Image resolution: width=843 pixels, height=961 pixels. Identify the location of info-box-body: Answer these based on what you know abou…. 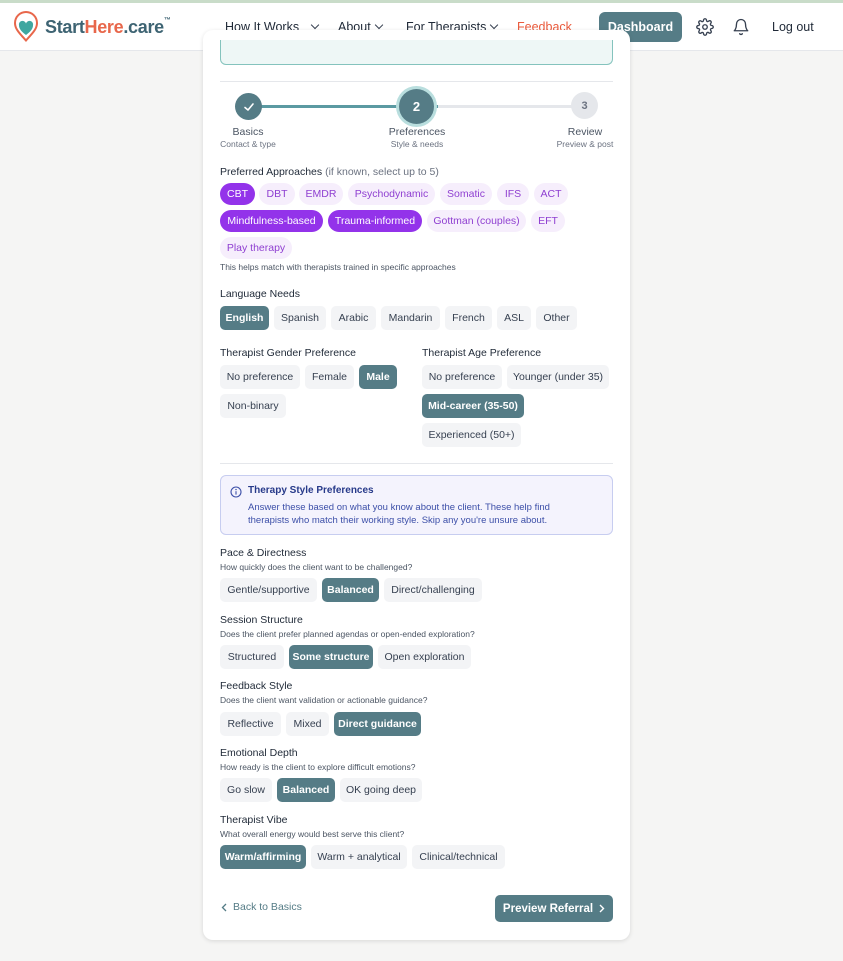
(399, 514).